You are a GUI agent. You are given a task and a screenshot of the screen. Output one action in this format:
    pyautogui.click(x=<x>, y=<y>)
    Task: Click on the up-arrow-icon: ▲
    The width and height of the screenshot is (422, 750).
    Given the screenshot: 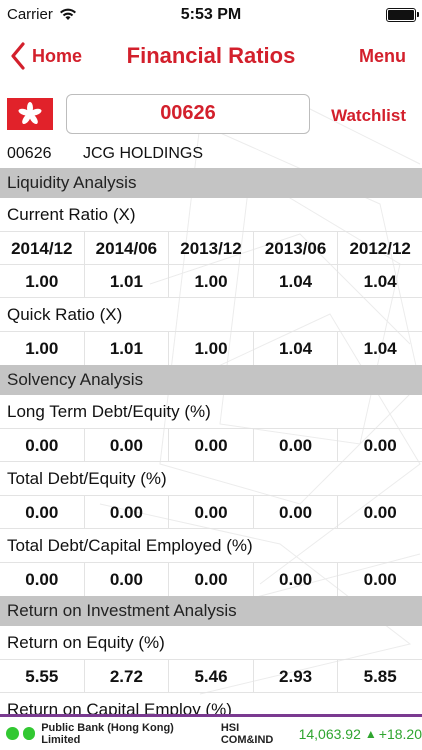 What is the action you would take?
    pyautogui.click(x=370, y=733)
    